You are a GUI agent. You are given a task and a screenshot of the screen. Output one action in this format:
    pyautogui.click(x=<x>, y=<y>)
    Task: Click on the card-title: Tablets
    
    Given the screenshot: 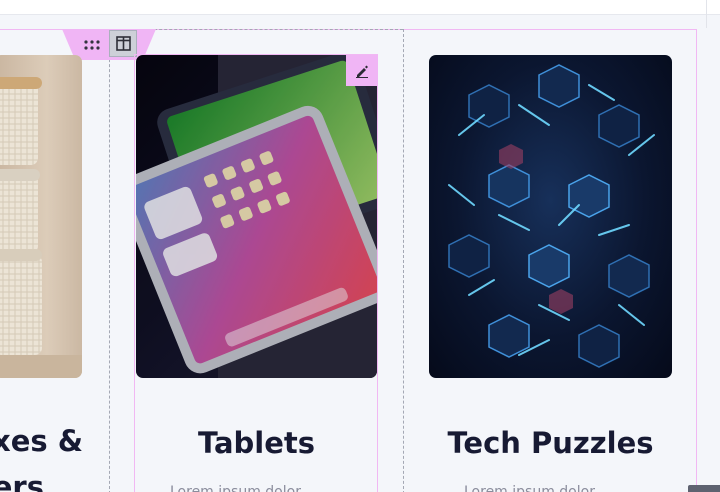 What is the action you would take?
    pyautogui.click(x=256, y=443)
    